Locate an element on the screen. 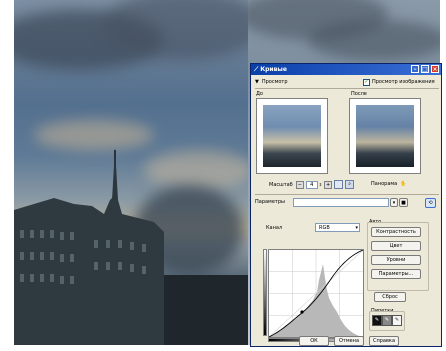 The image size is (446, 351). preview-image-checkbox: ✓ is located at coordinates (366, 82).